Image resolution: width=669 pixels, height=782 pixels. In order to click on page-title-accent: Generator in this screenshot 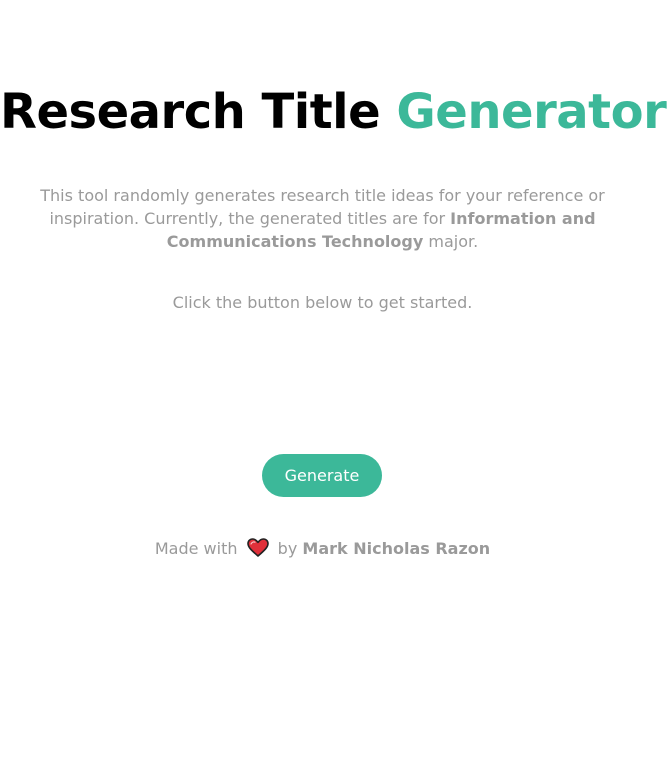, I will do `click(531, 112)`.